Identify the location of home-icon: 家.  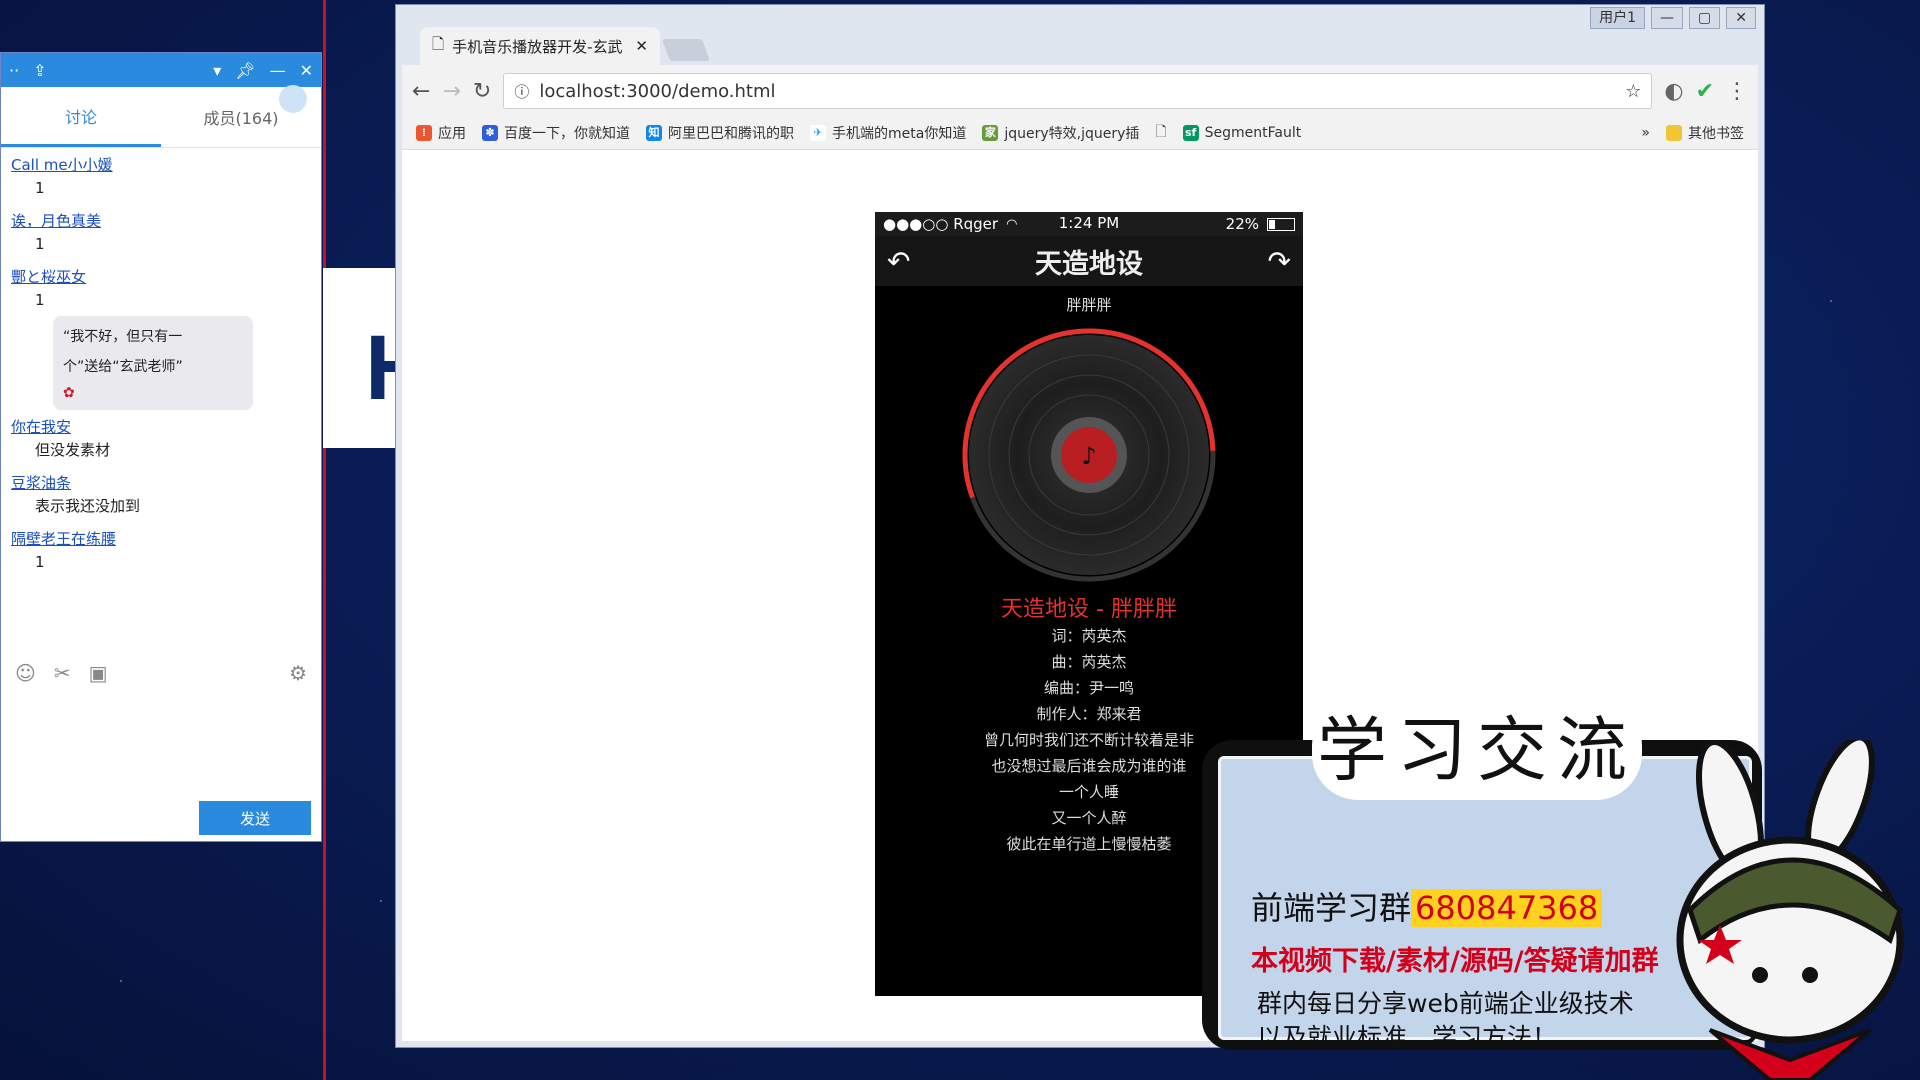
(990, 133).